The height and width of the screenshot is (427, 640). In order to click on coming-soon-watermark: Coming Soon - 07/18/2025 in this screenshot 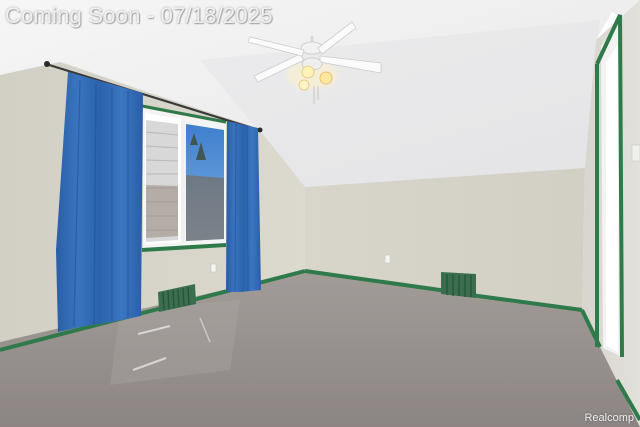, I will do `click(139, 15)`.